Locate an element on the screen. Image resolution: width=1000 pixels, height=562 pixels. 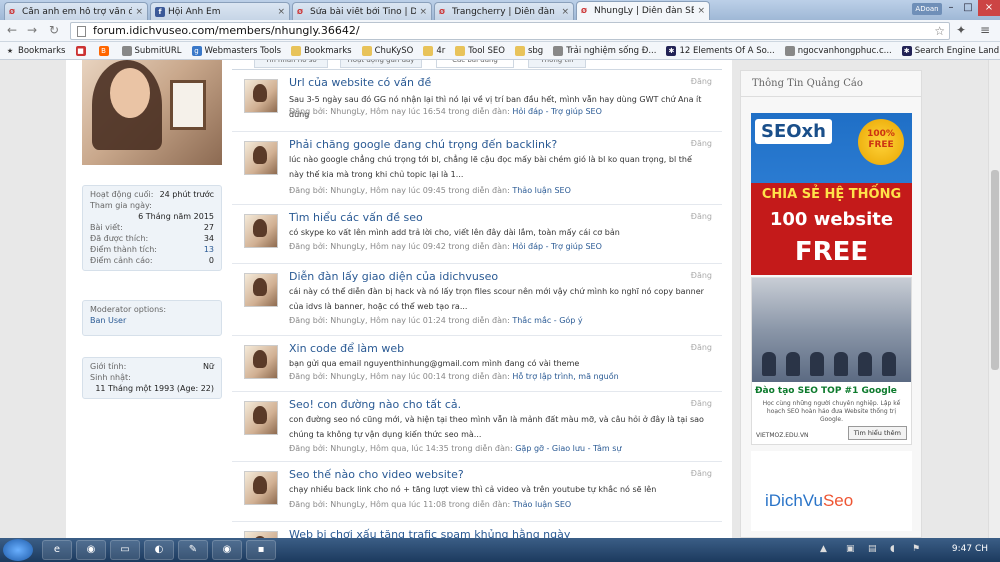
ad-banner-idichvuseo: iDichVuSeo is located at coordinates (831, 491).